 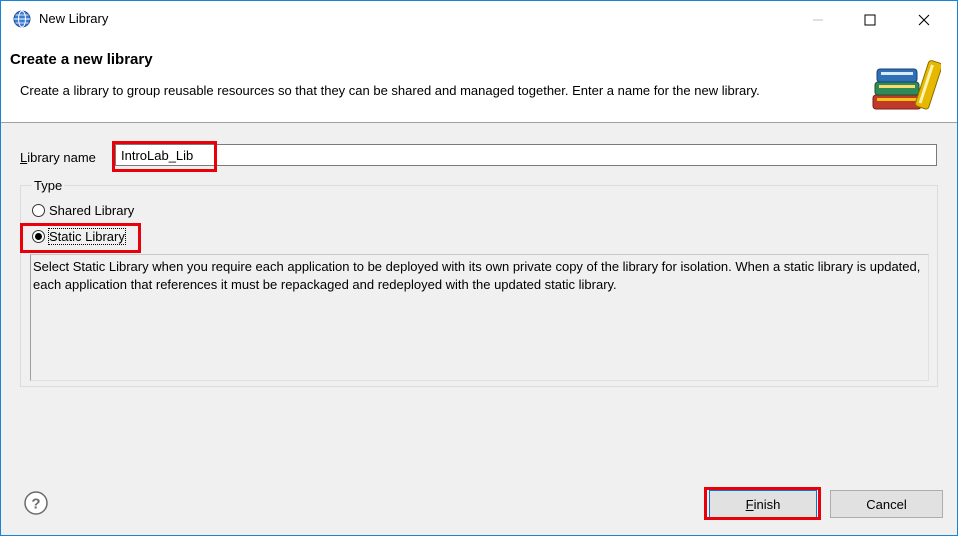 I want to click on books-icon, so click(x=906, y=85).